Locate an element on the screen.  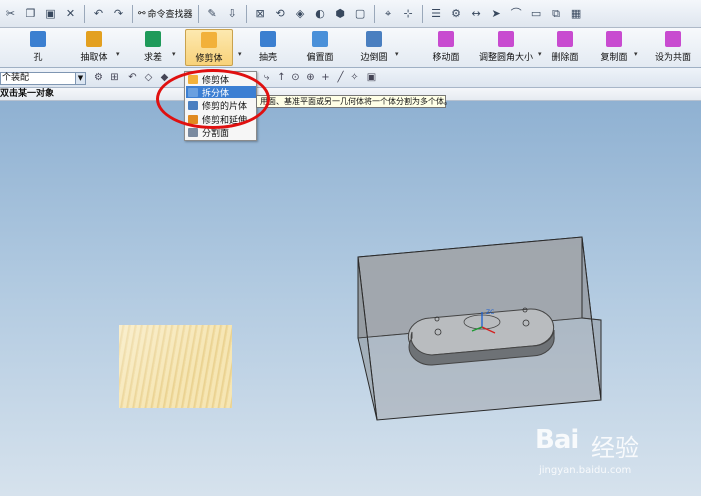
watermark-url: jingyan.baidu.com is located at coordinates (585, 470).